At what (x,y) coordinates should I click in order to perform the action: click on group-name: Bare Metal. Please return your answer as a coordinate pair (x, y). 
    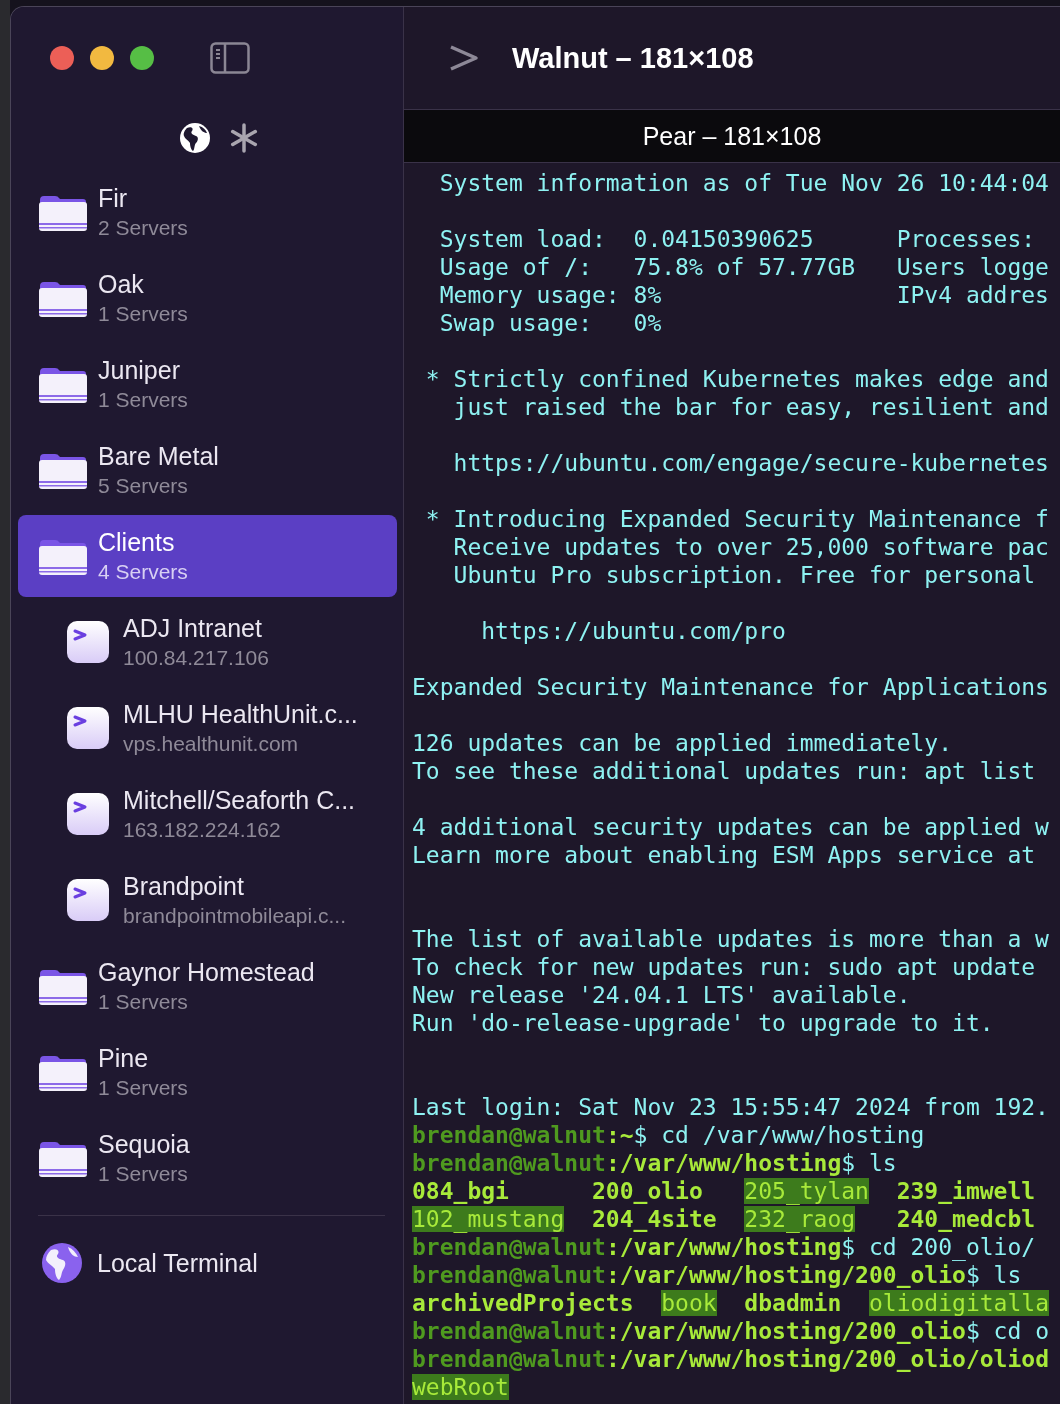
    Looking at the image, I should click on (158, 456).